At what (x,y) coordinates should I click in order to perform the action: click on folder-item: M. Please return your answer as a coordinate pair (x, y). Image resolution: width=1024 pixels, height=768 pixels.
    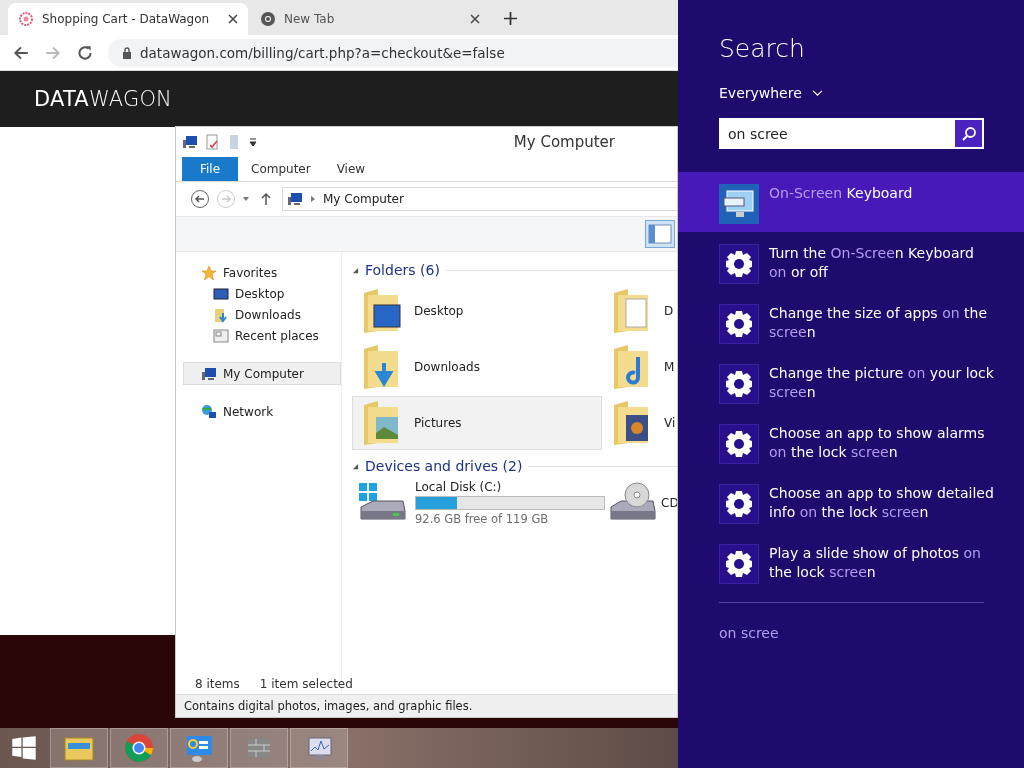
    Looking at the image, I should click on (639, 367).